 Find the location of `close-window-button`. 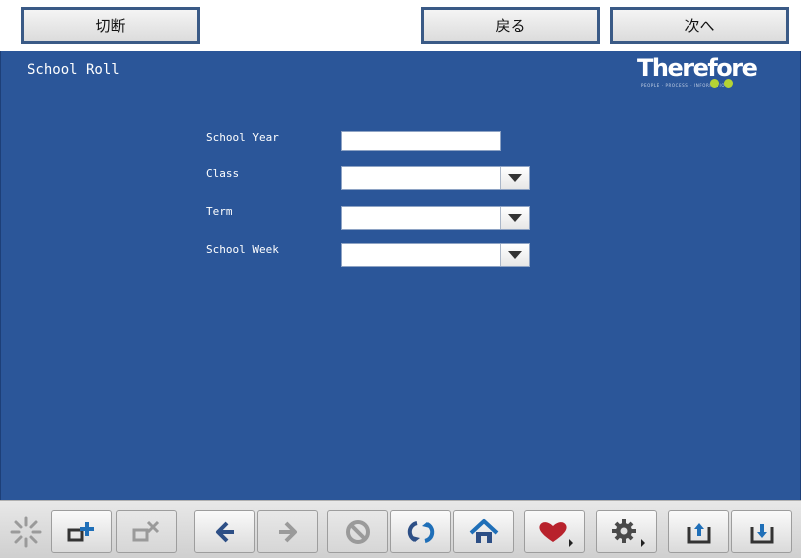

close-window-button is located at coordinates (146, 531).